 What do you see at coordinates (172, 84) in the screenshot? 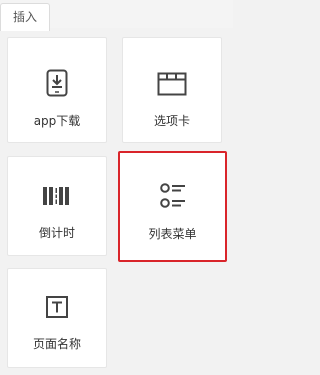
I see `tab-window-icon` at bounding box center [172, 84].